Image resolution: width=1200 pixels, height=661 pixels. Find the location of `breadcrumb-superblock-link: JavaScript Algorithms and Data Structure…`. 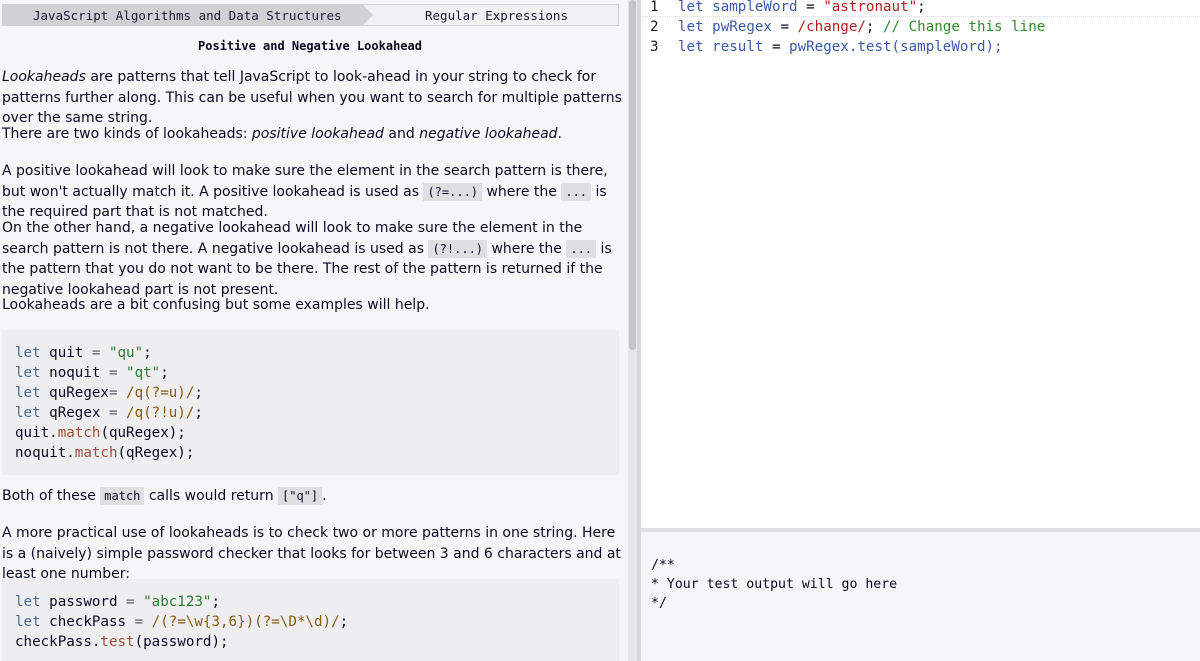

breadcrumb-superblock-link: JavaScript Algorithms and Data Structure… is located at coordinates (188, 15).